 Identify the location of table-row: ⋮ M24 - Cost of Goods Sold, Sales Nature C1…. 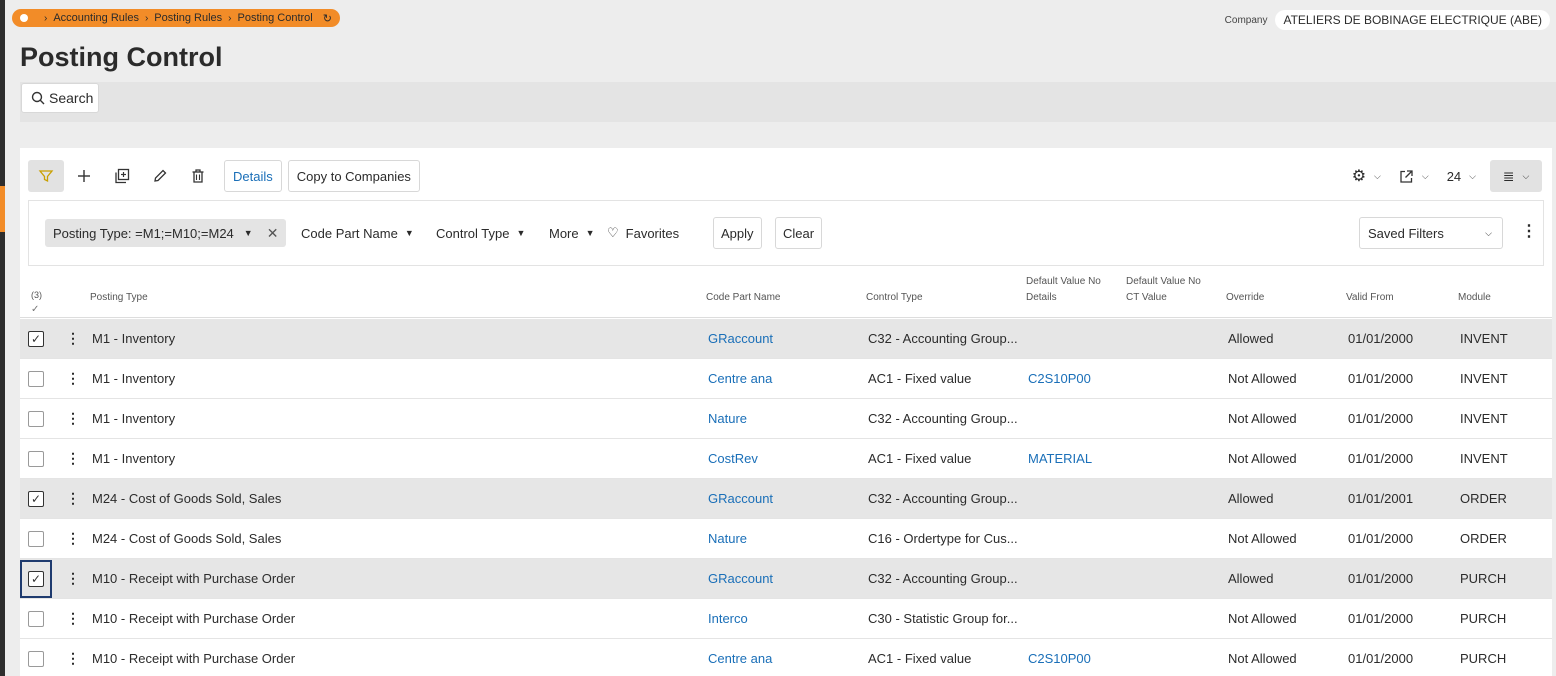
(786, 539).